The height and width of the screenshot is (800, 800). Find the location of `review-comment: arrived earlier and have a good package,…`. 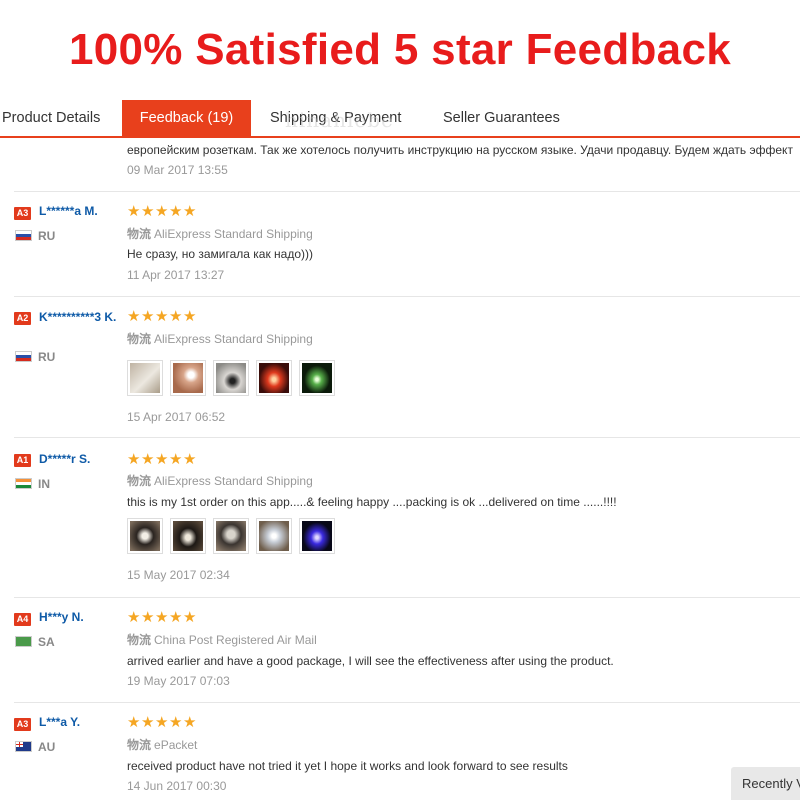

review-comment: arrived earlier and have a good package,… is located at coordinates (370, 661).